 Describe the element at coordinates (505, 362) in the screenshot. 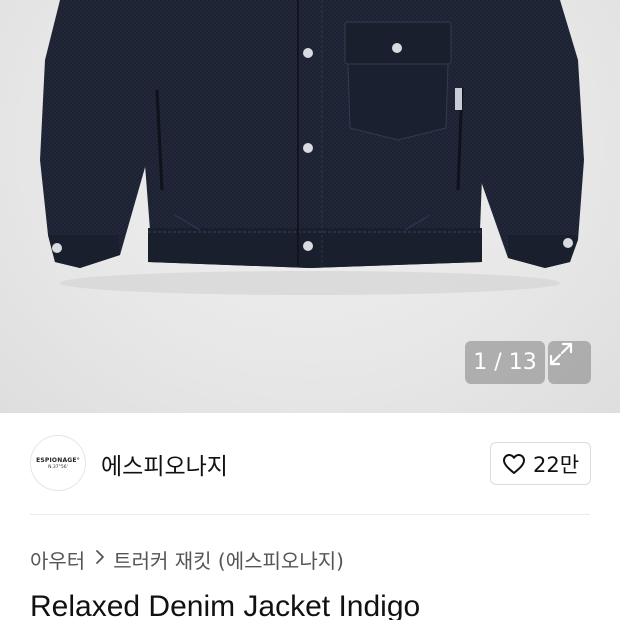

I see `image-counter: 1 / 13` at that location.